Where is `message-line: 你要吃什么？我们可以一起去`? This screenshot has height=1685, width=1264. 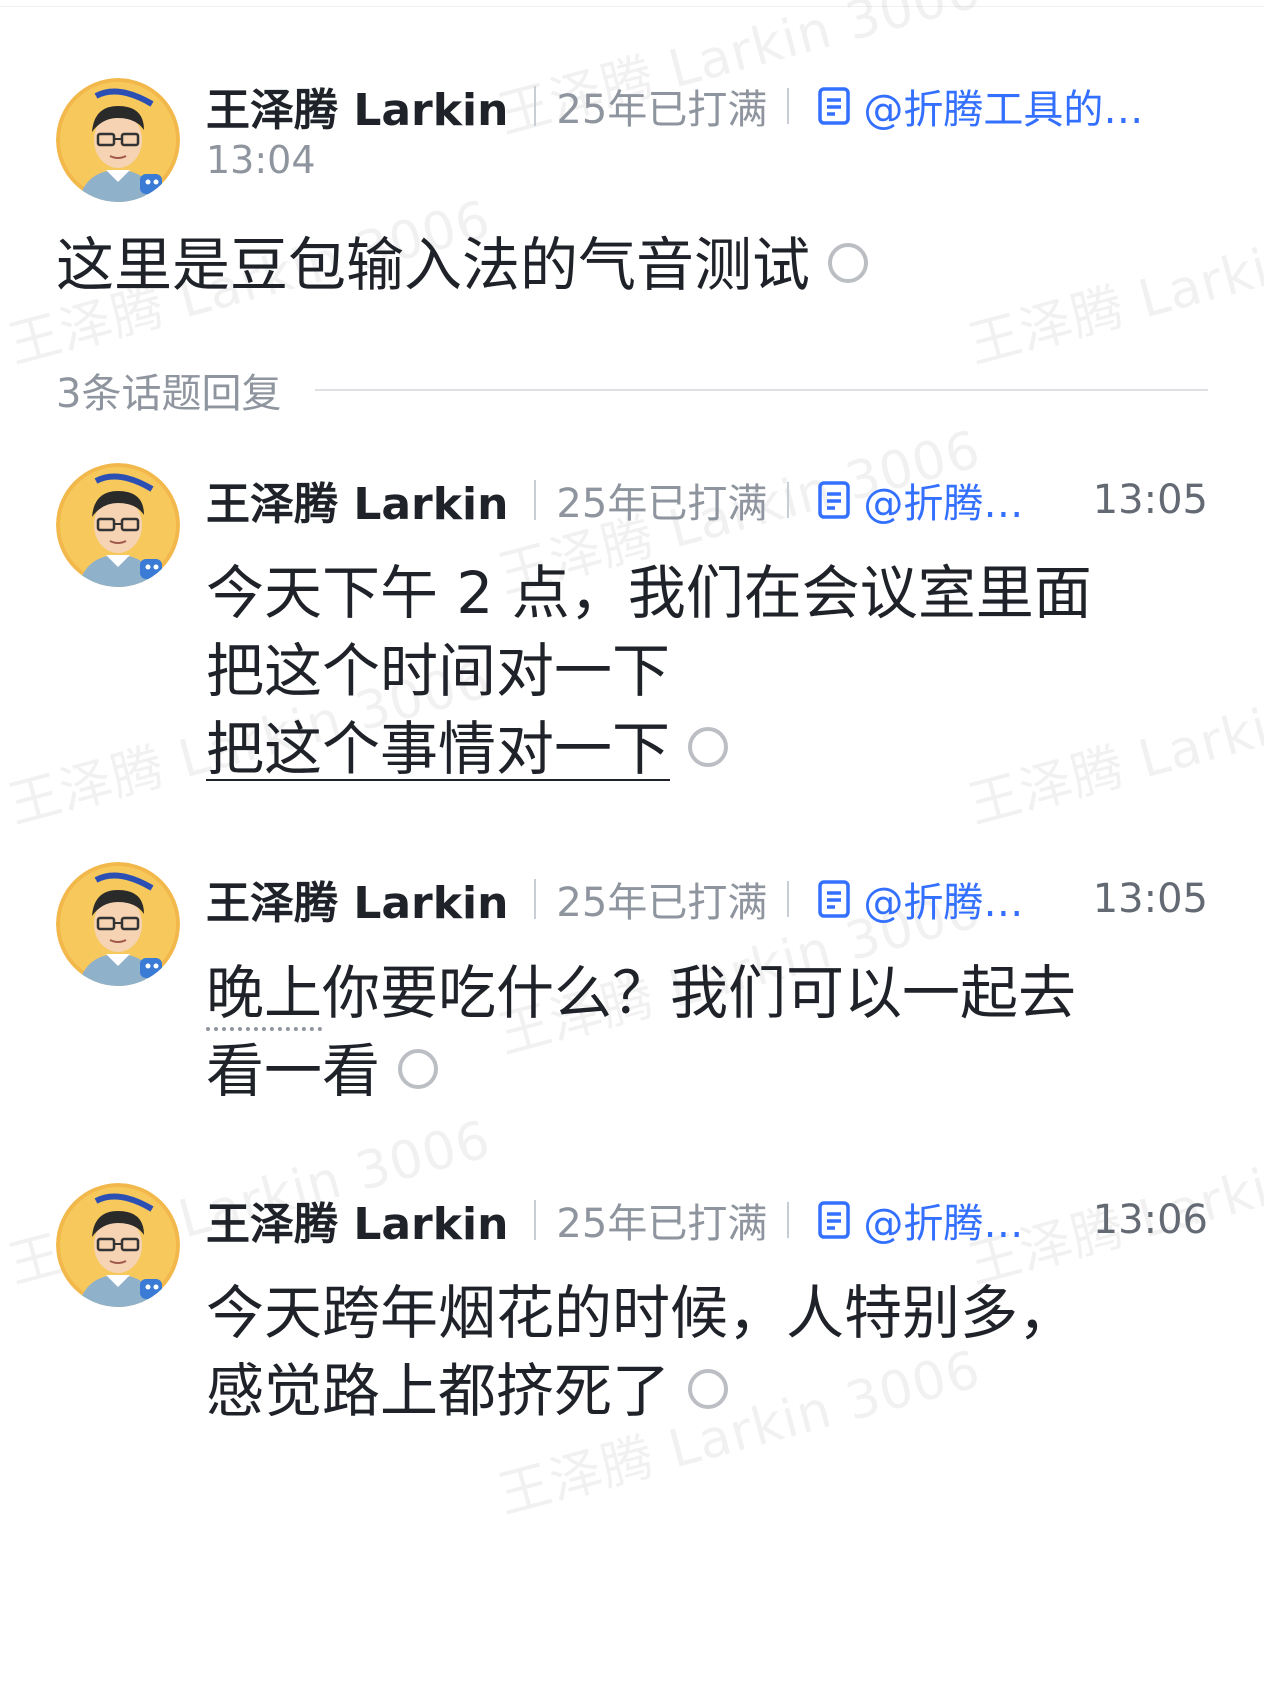
message-line: 你要吃什么？我们可以一起去 is located at coordinates (699, 993).